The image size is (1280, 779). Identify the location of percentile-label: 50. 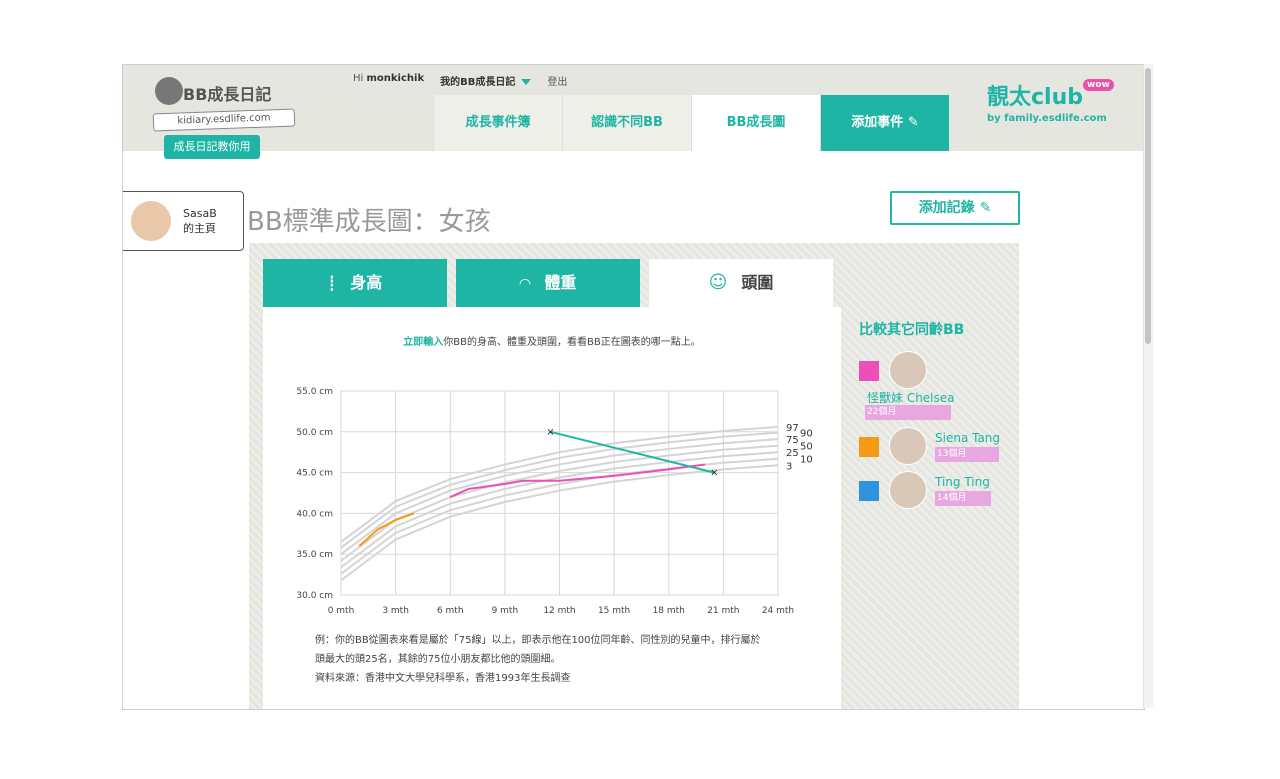
(806, 447).